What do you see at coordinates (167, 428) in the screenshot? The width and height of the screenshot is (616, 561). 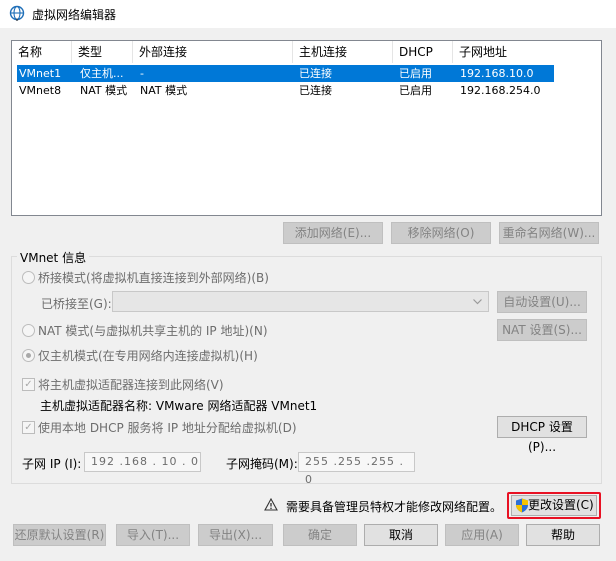 I see `use-dhcp-label: 使用本地 DHCP 服务将 IP 地址分配给虚拟机(D)` at bounding box center [167, 428].